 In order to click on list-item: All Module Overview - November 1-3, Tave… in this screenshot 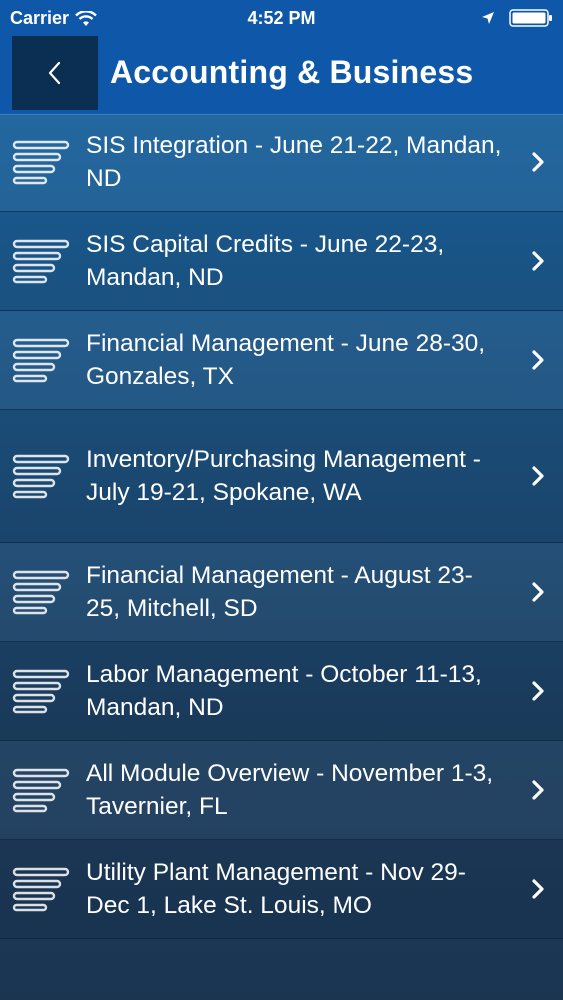, I will do `click(281, 790)`.